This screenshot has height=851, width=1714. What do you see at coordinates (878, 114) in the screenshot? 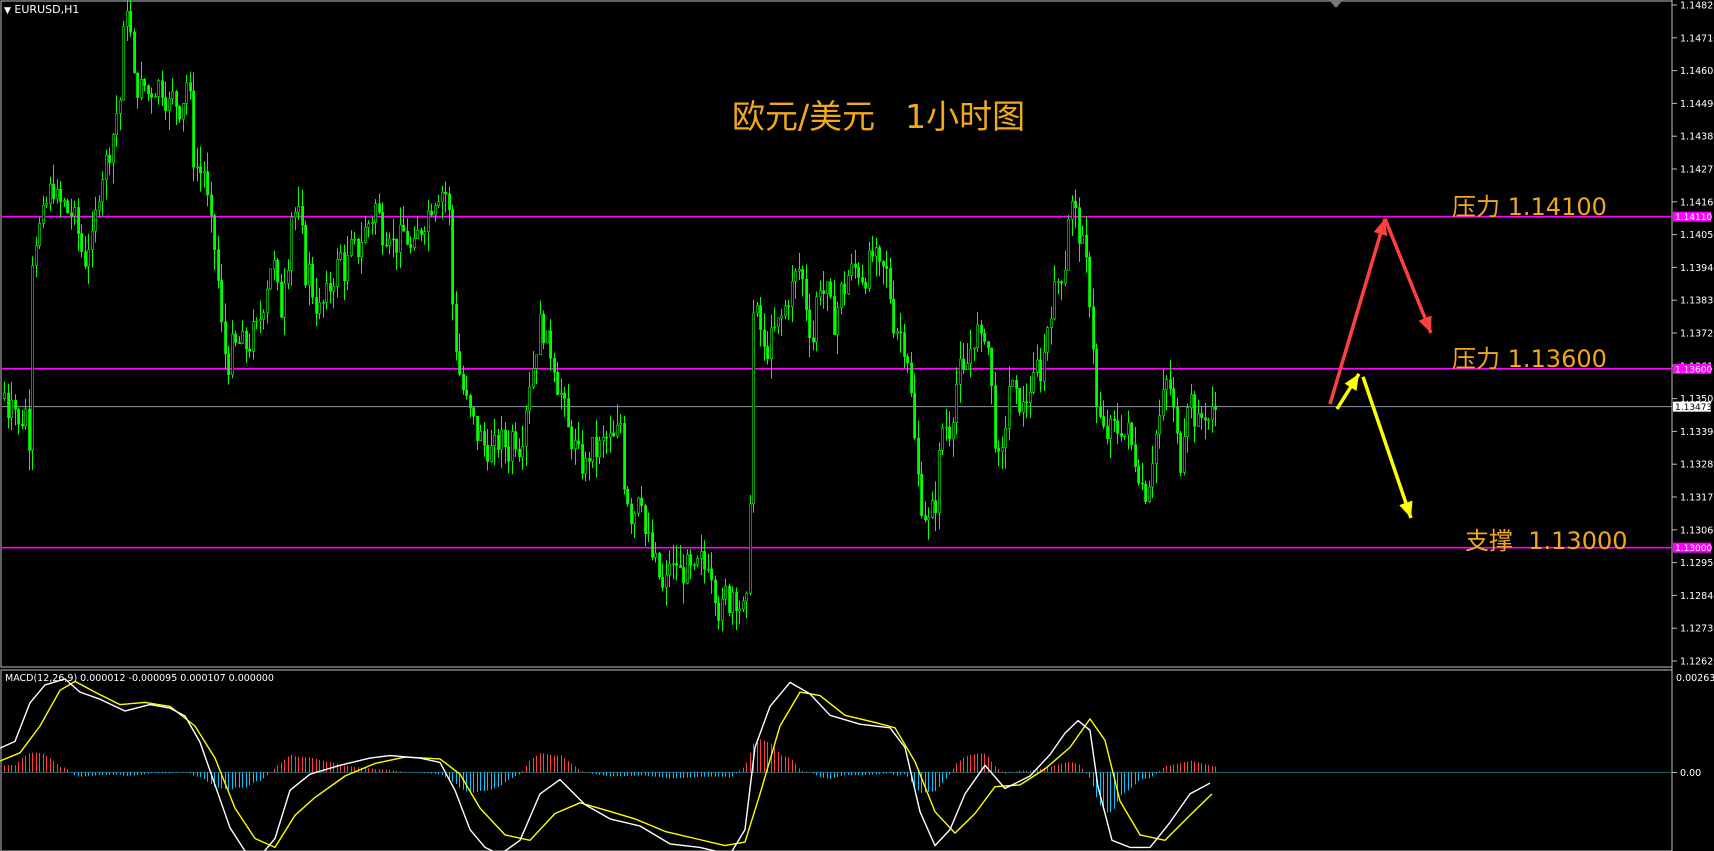
I see `chart-title: 欧元/美元 1小时图` at bounding box center [878, 114].